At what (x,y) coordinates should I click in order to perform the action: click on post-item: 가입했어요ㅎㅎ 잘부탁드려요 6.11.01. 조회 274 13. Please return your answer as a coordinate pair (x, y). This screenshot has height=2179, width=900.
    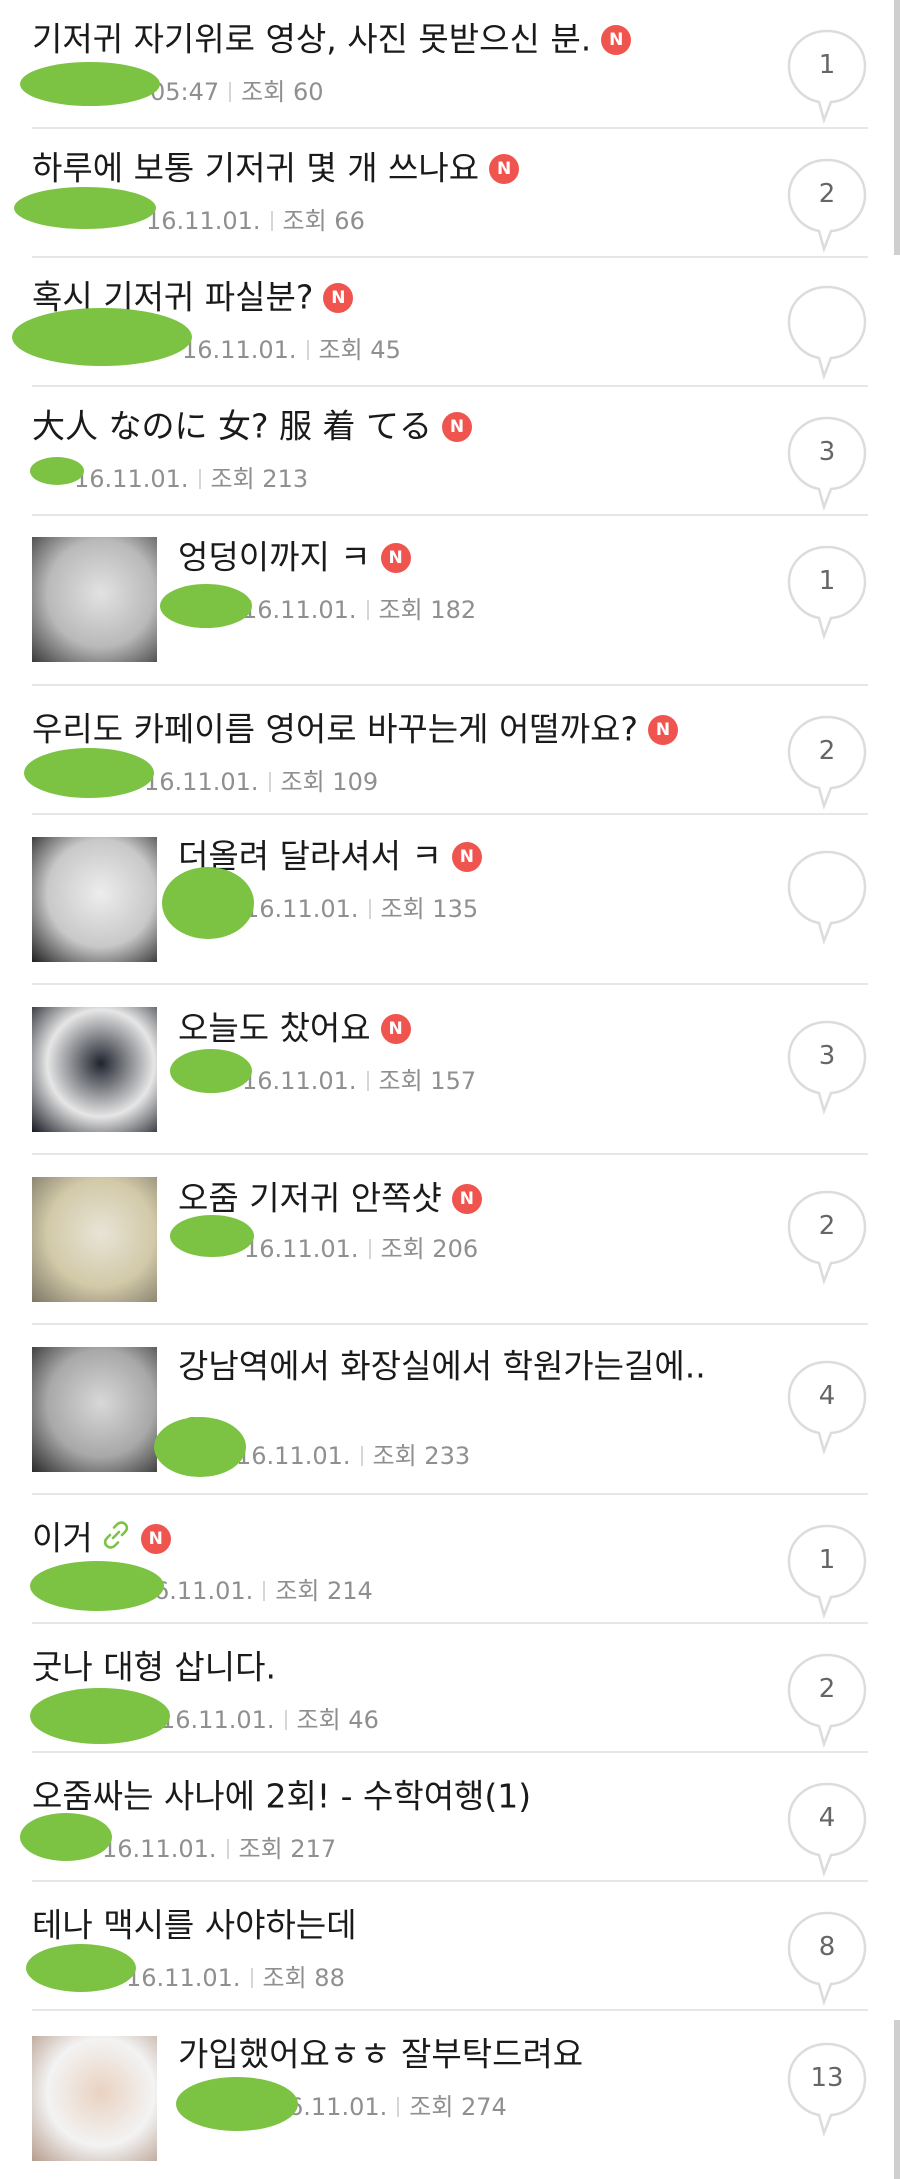
    Looking at the image, I should click on (450, 2095).